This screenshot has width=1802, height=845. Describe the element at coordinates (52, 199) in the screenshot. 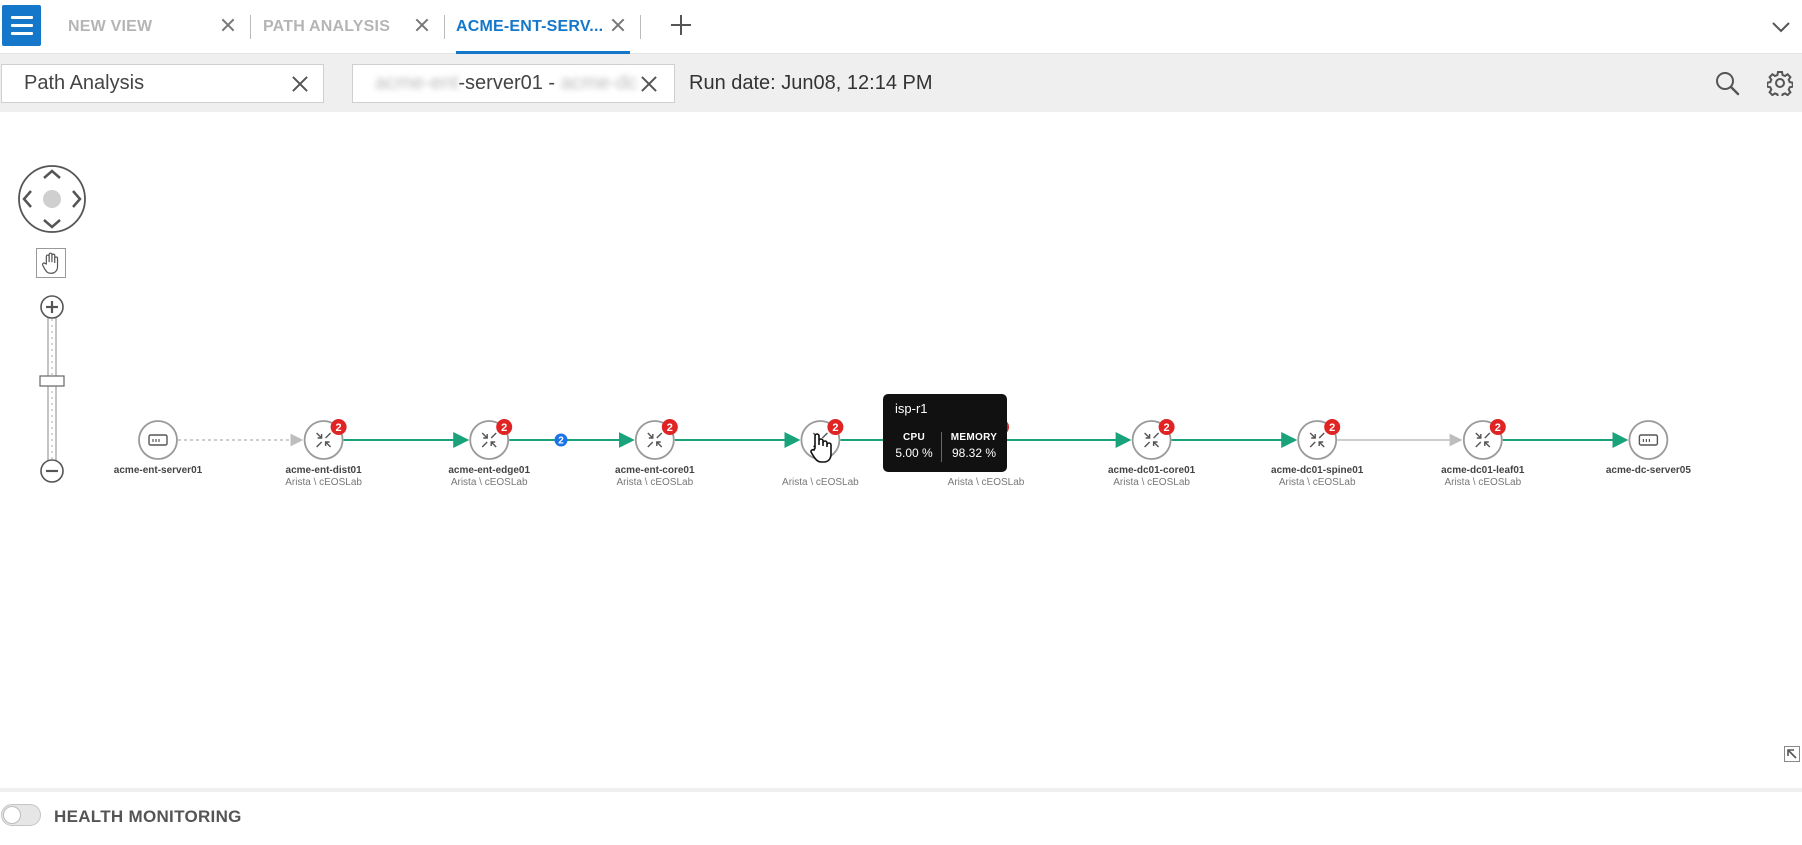

I see `pan-control` at that location.